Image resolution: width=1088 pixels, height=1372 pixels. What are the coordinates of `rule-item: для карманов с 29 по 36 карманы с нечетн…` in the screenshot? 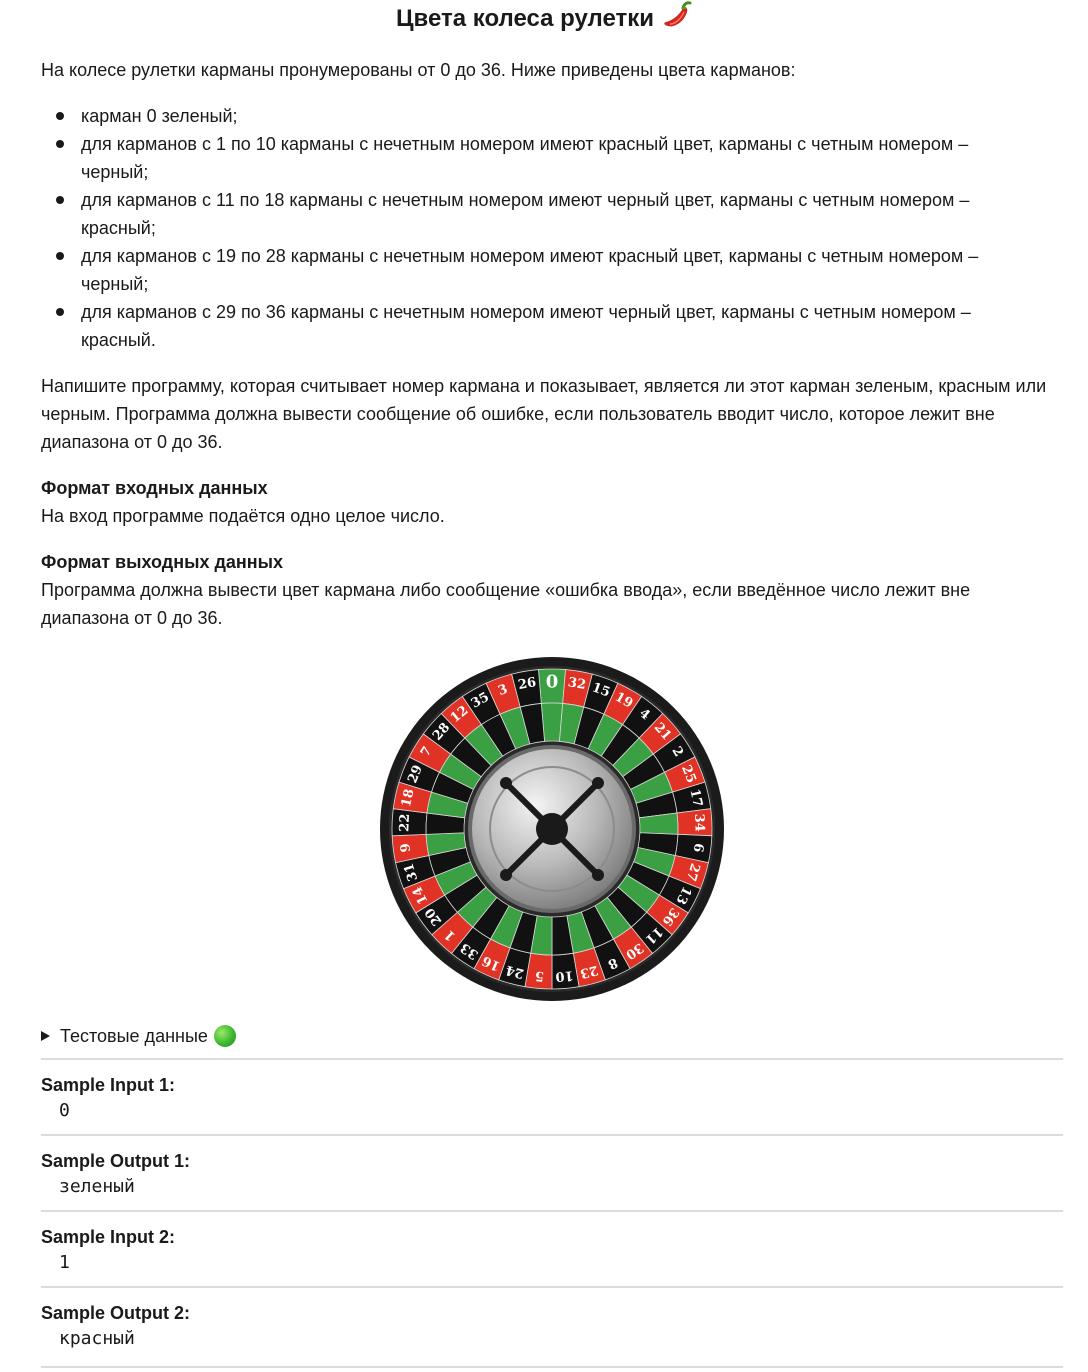 It's located at (536, 326).